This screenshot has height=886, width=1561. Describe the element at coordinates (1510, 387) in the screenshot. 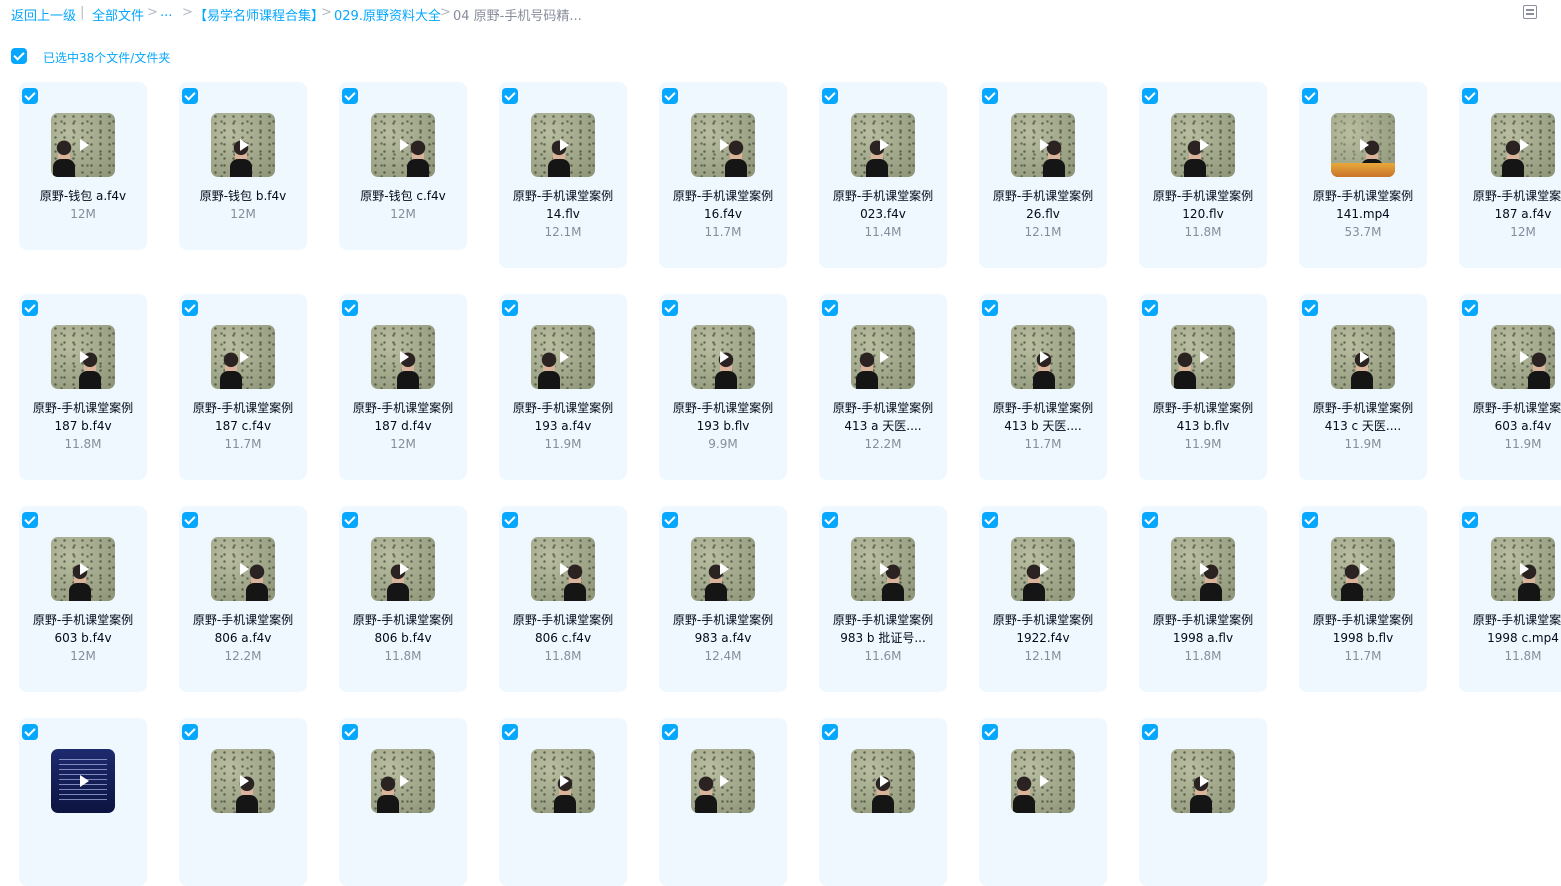

I see `file-card: 原野-手机课堂案例 603 a.f4v 11.9M` at that location.